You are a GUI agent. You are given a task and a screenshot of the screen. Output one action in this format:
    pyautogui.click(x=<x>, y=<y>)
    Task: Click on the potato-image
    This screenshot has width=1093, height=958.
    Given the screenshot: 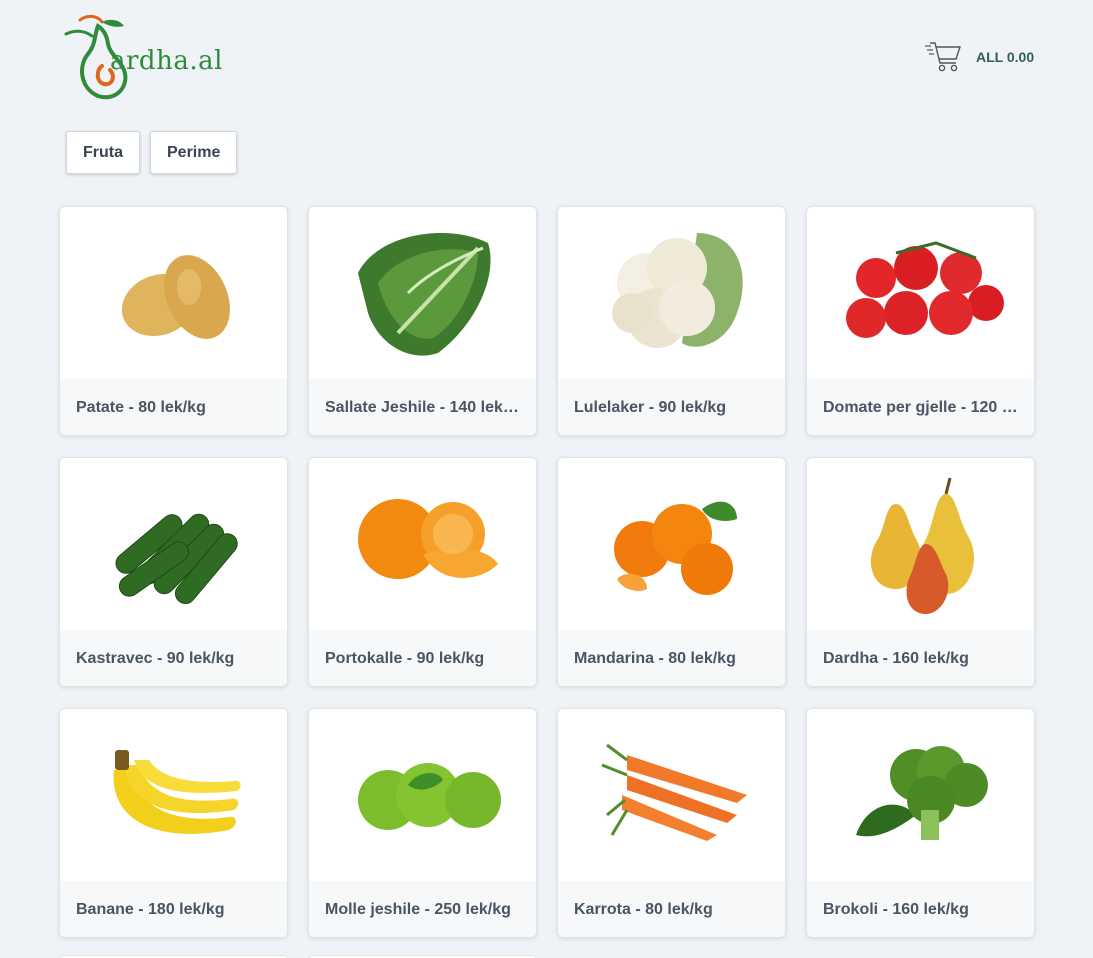 What is the action you would take?
    pyautogui.click(x=175, y=297)
    